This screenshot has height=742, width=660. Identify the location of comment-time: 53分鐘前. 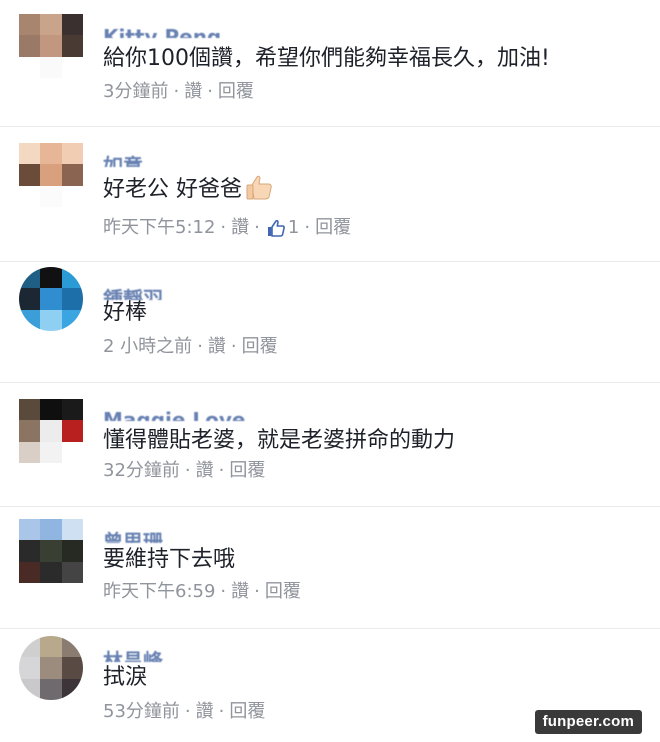
(141, 712).